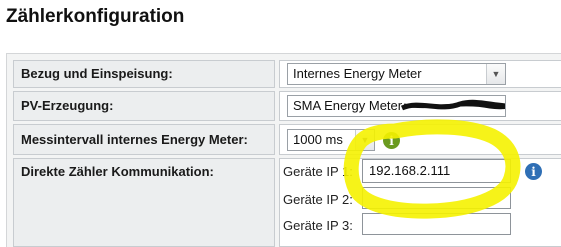 This screenshot has width=561, height=247. I want to click on grid-import-label: Bezug und Einspeisung:, so click(144, 74).